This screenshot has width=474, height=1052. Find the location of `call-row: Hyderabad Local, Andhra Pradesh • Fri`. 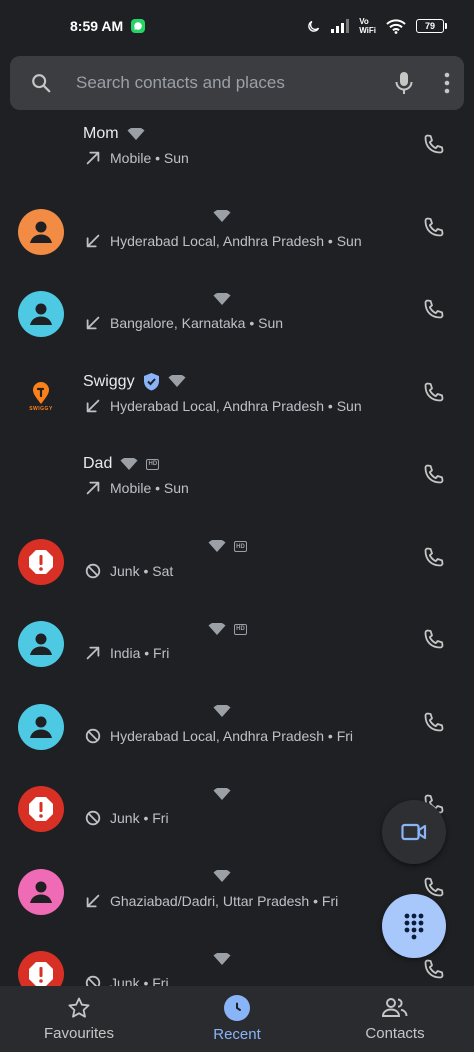

call-row: Hyderabad Local, Andhra Pradesh • Fri is located at coordinates (237, 729).